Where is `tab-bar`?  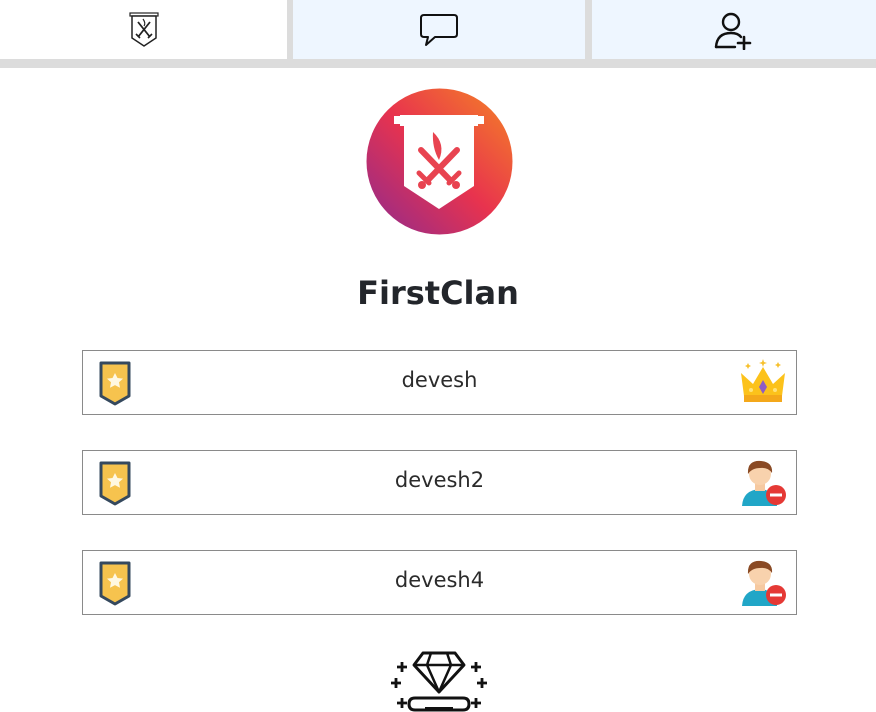
tab-bar is located at coordinates (438, 34).